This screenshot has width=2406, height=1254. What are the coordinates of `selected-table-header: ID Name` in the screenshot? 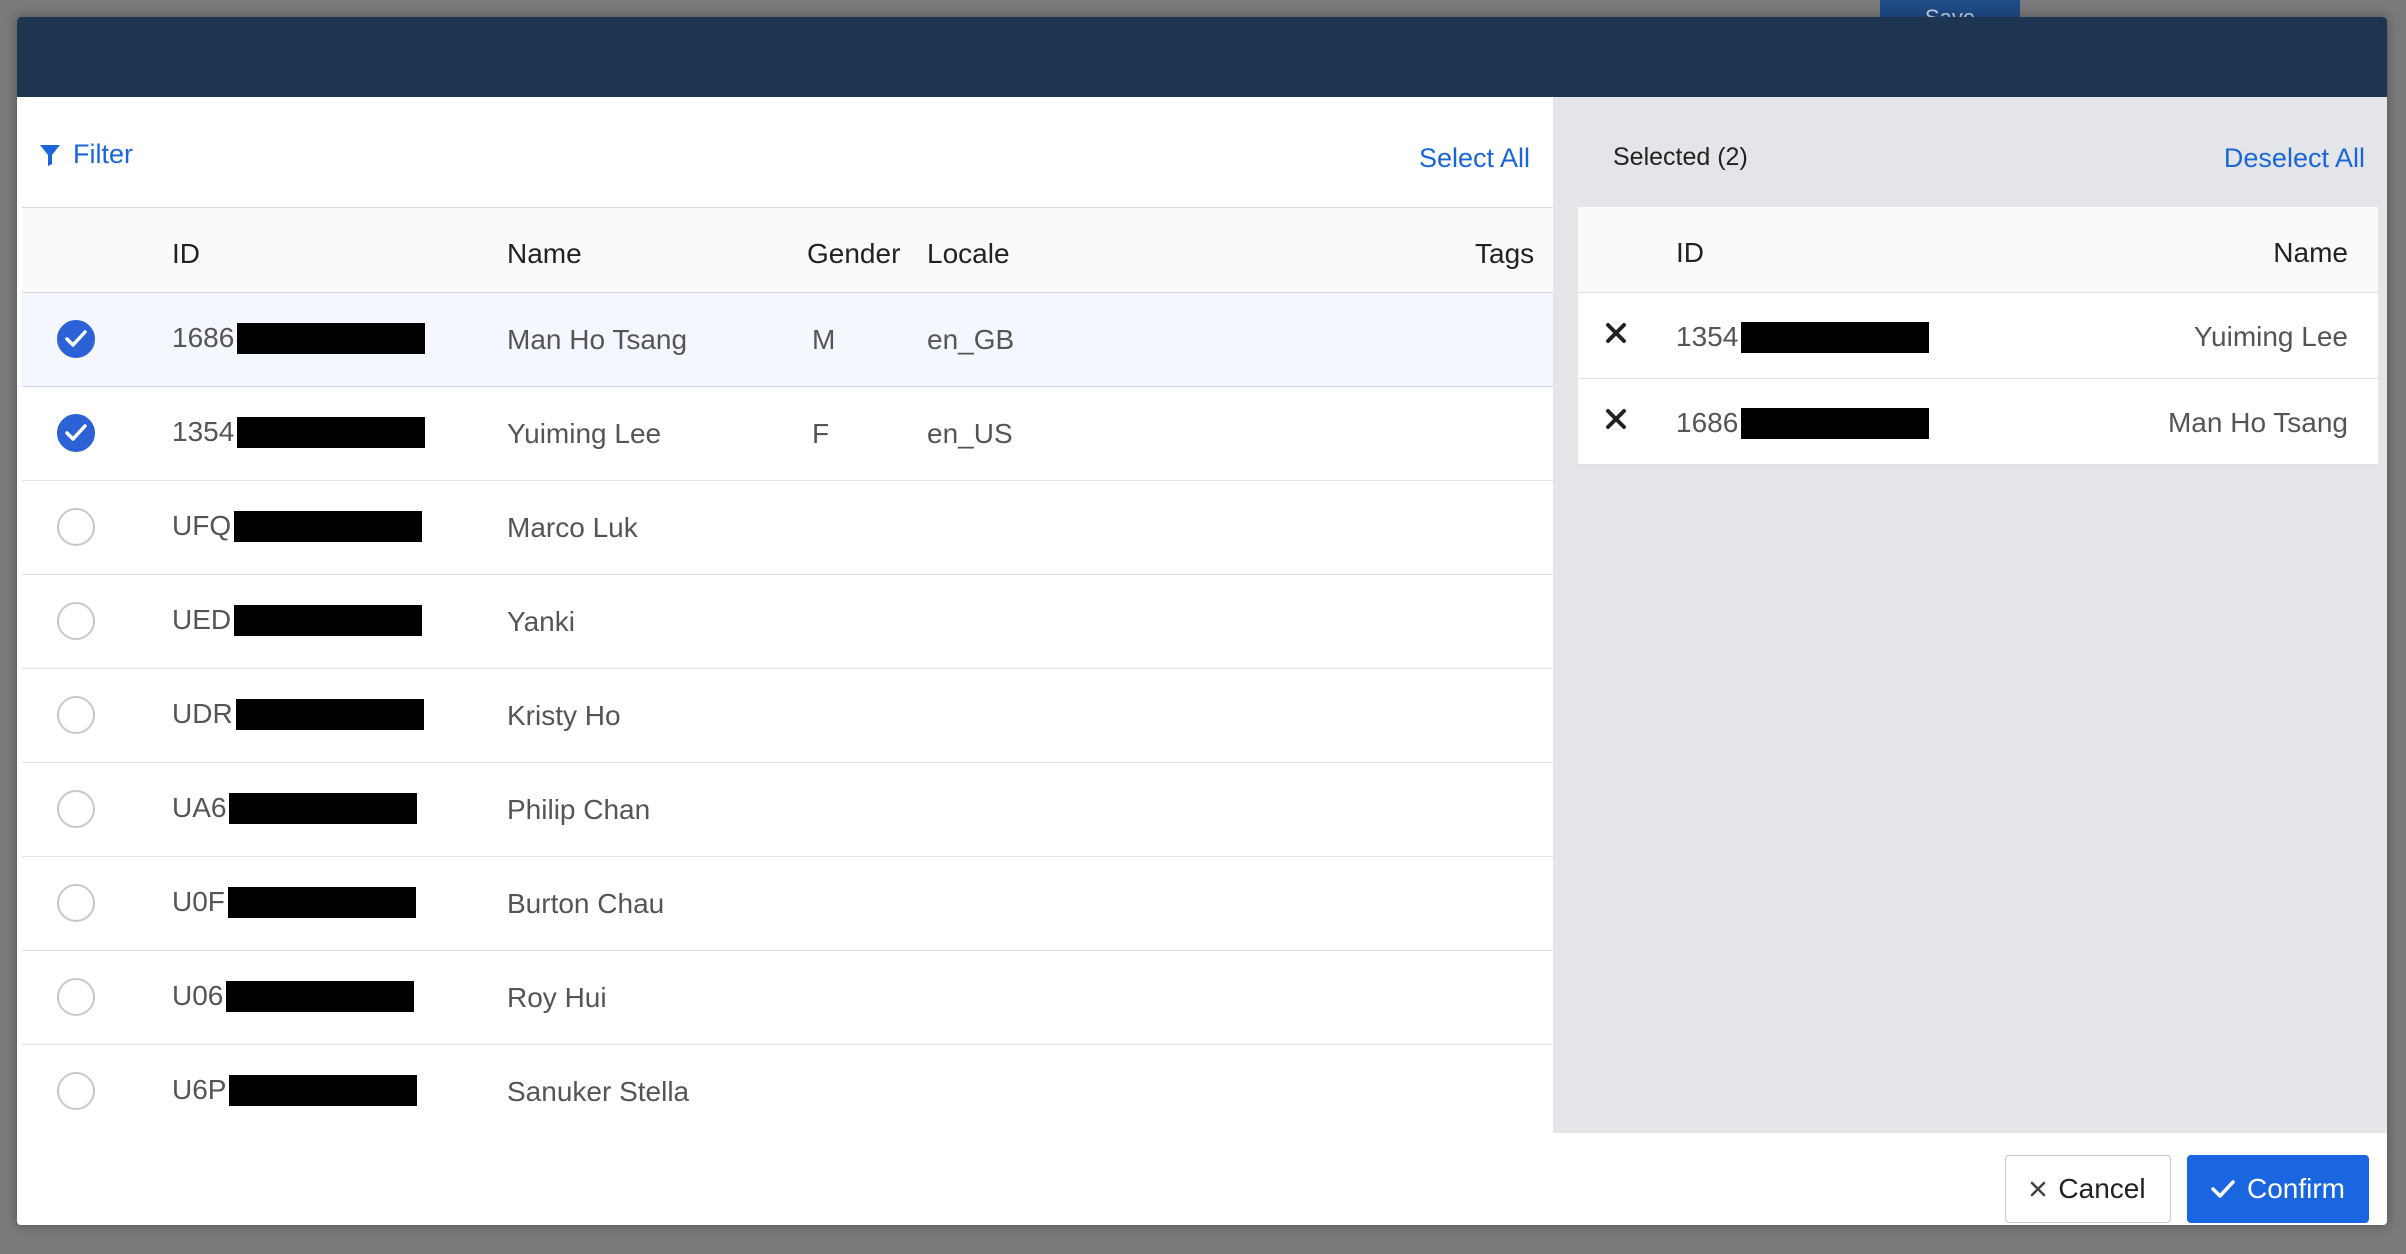 It's located at (1978, 250).